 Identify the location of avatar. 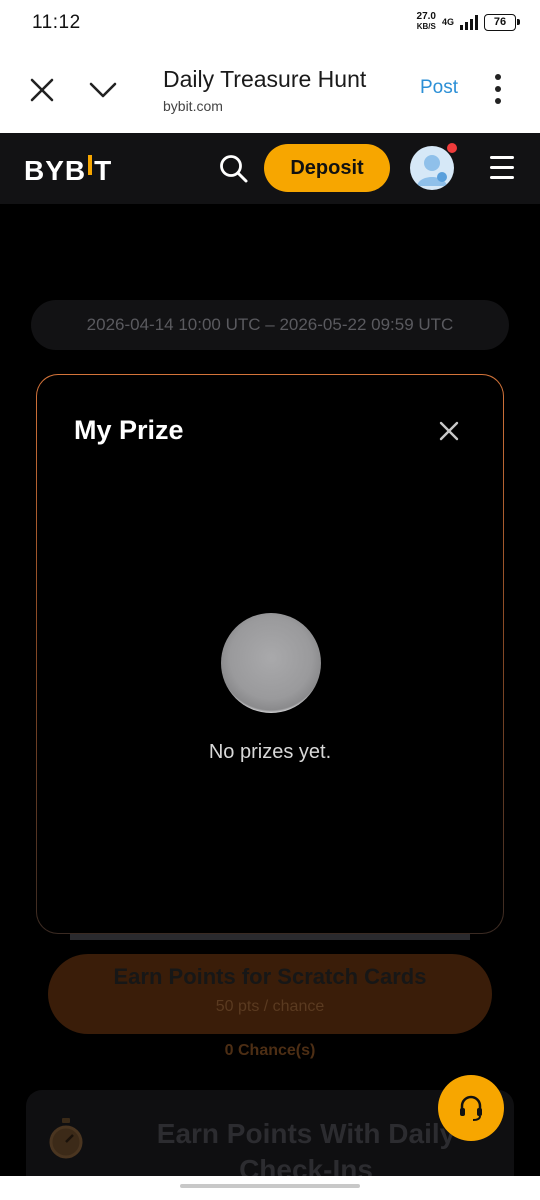
(432, 168).